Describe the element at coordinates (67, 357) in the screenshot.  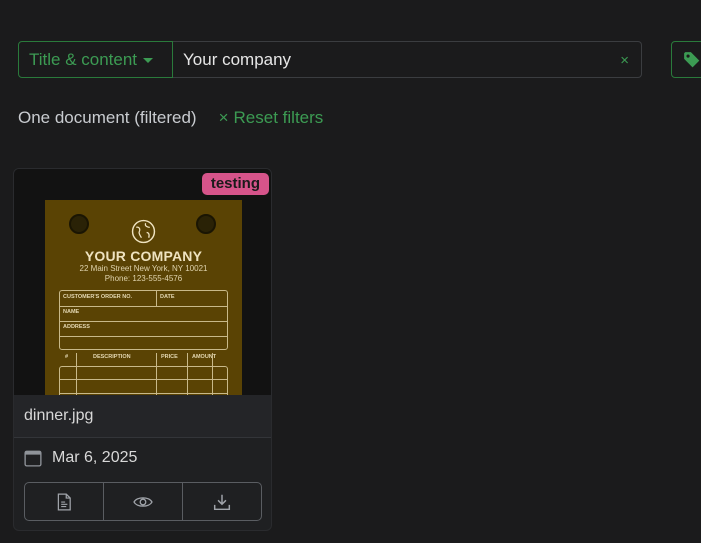
I see `col-num-label: #` at that location.